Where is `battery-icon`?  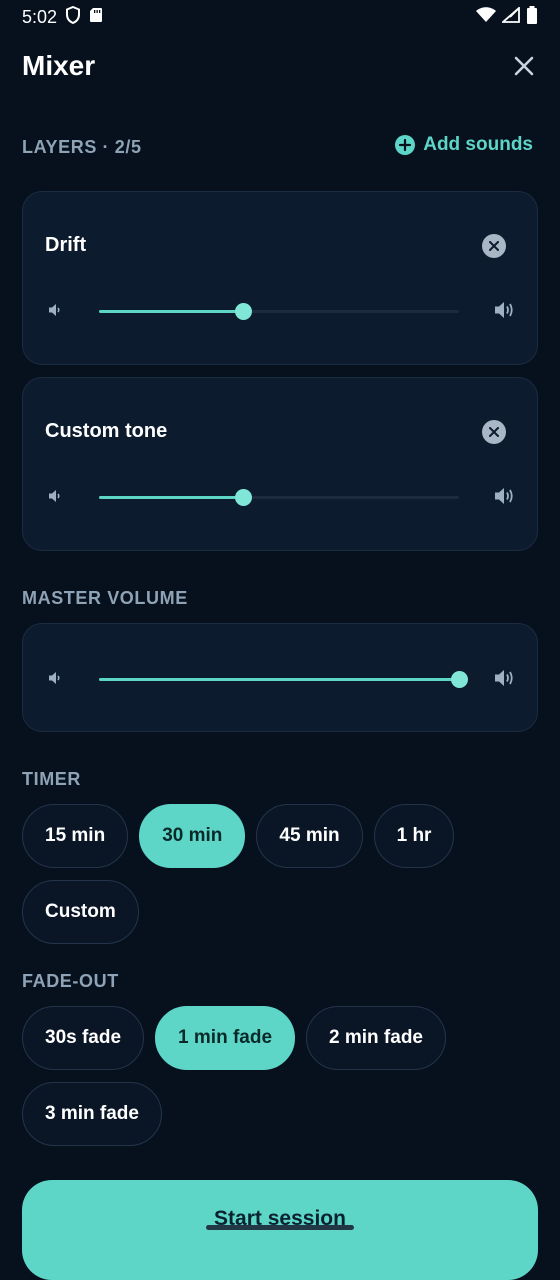 battery-icon is located at coordinates (532, 17).